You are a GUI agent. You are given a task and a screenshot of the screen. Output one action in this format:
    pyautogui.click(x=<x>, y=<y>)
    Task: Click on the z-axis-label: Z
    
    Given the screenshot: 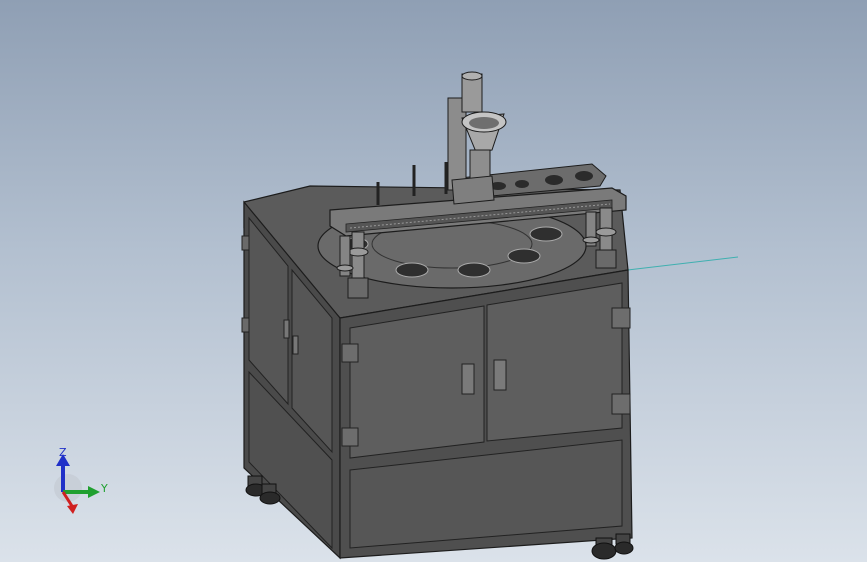 What is the action you would take?
    pyautogui.click(x=63, y=452)
    